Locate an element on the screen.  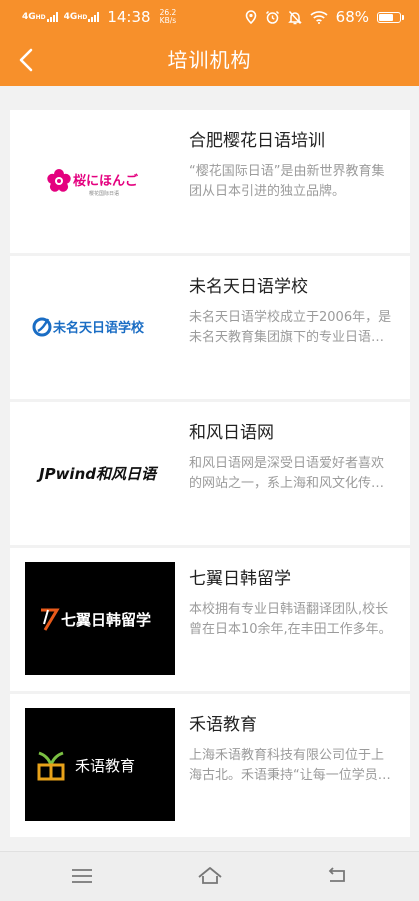
network-speed: 26.2 KB/s is located at coordinates (168, 16).